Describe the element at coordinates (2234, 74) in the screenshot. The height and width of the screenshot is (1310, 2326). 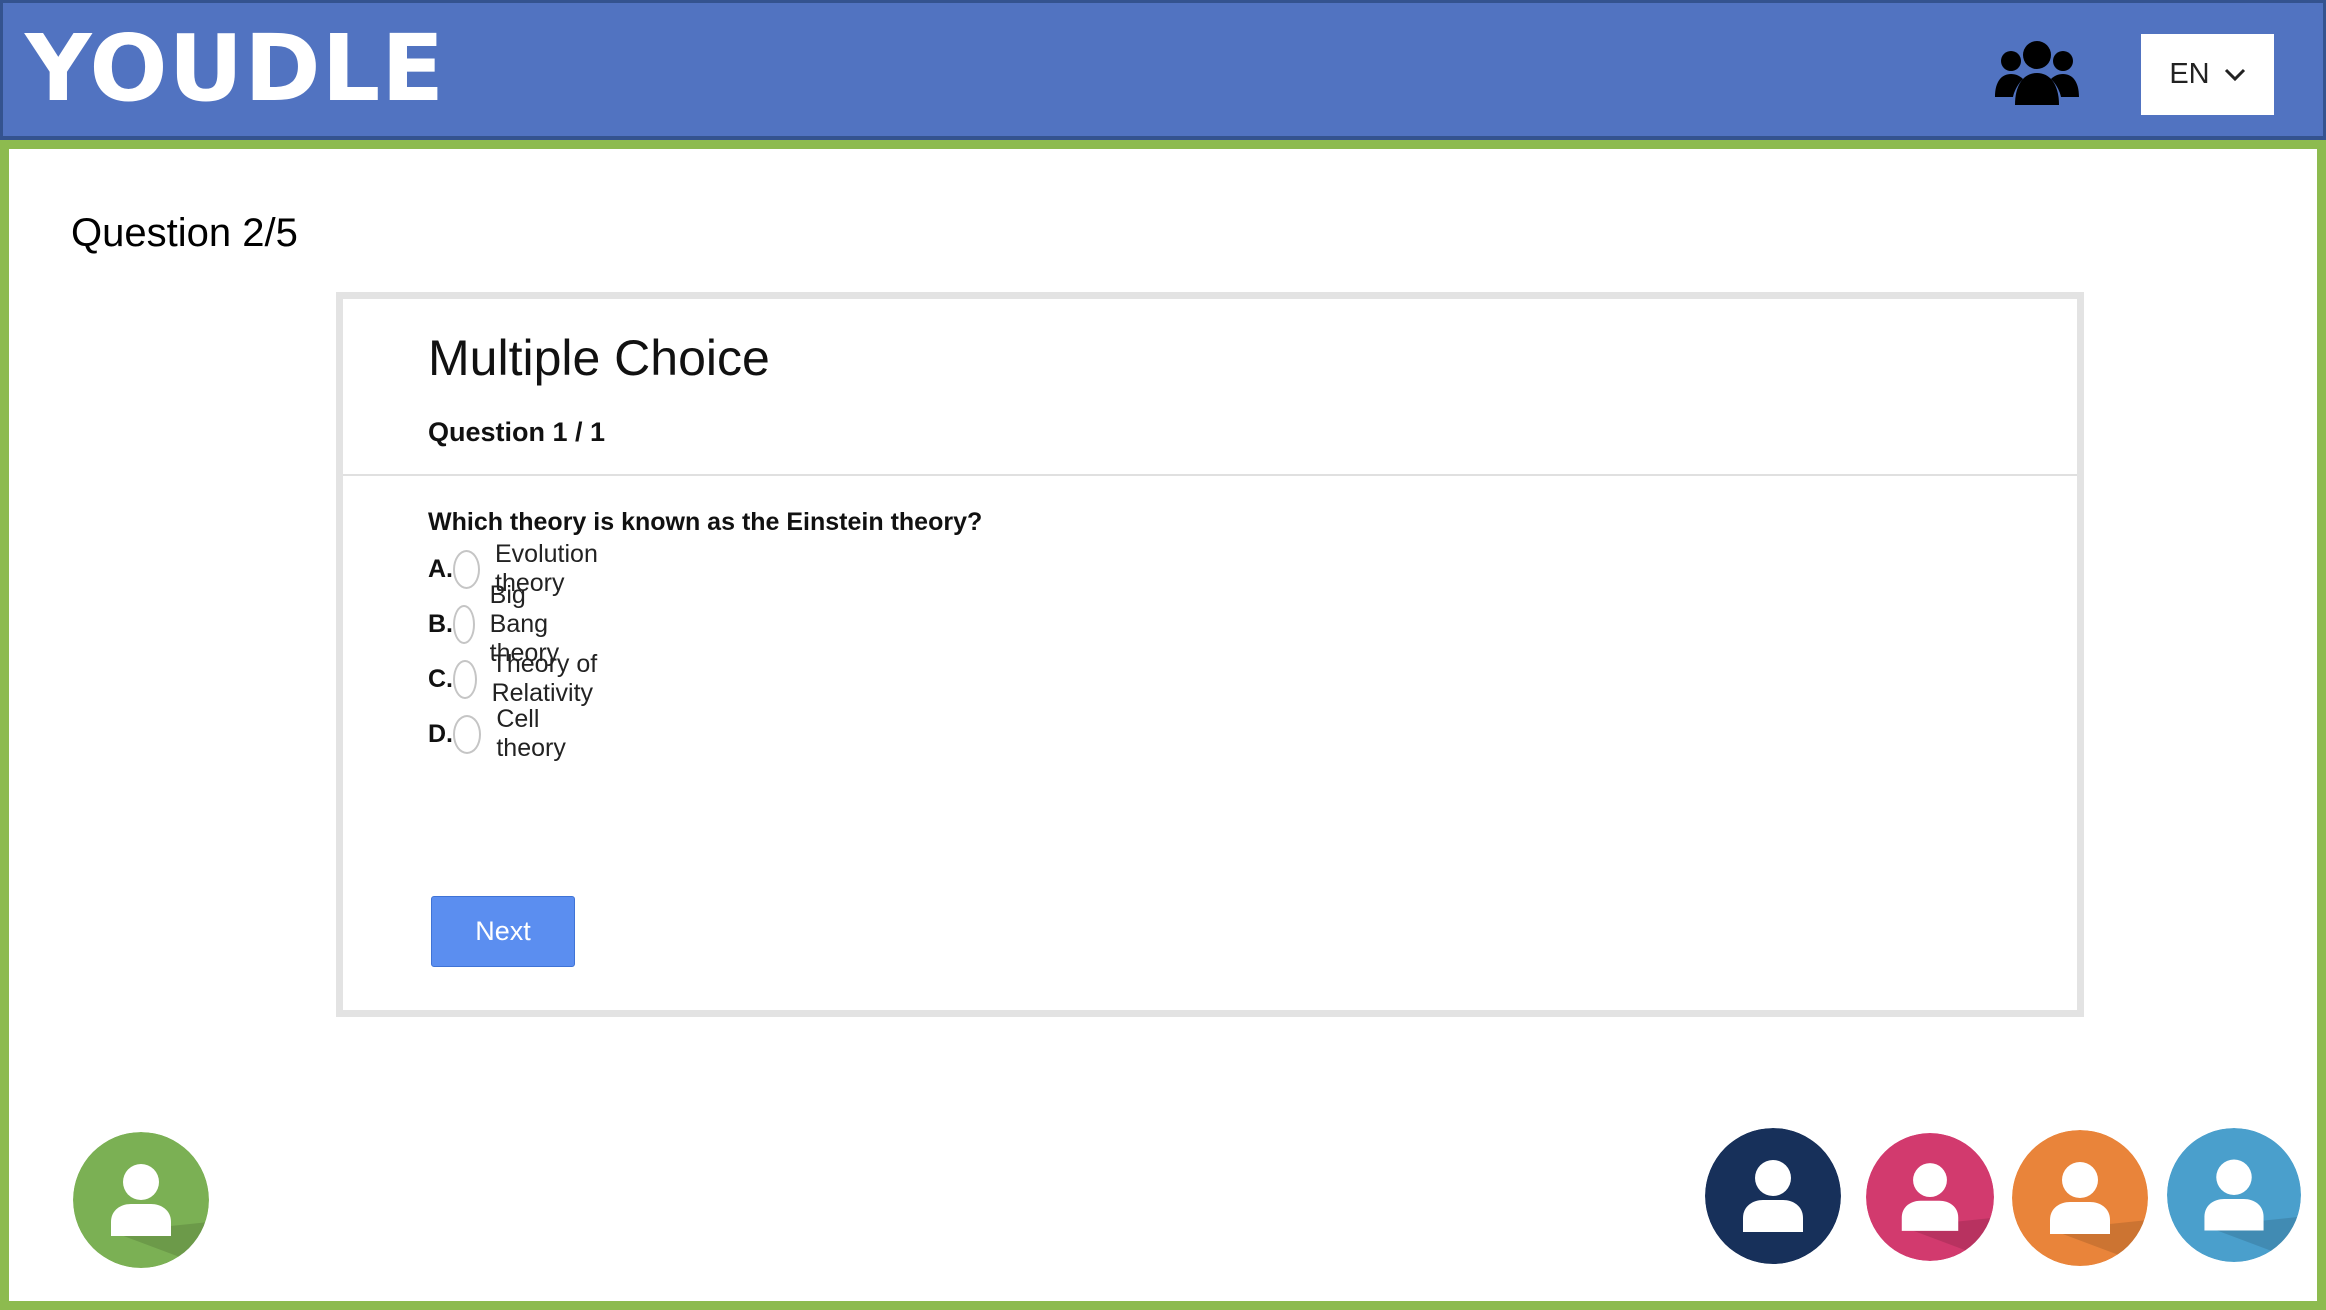
I see `chevron-down-icon` at that location.